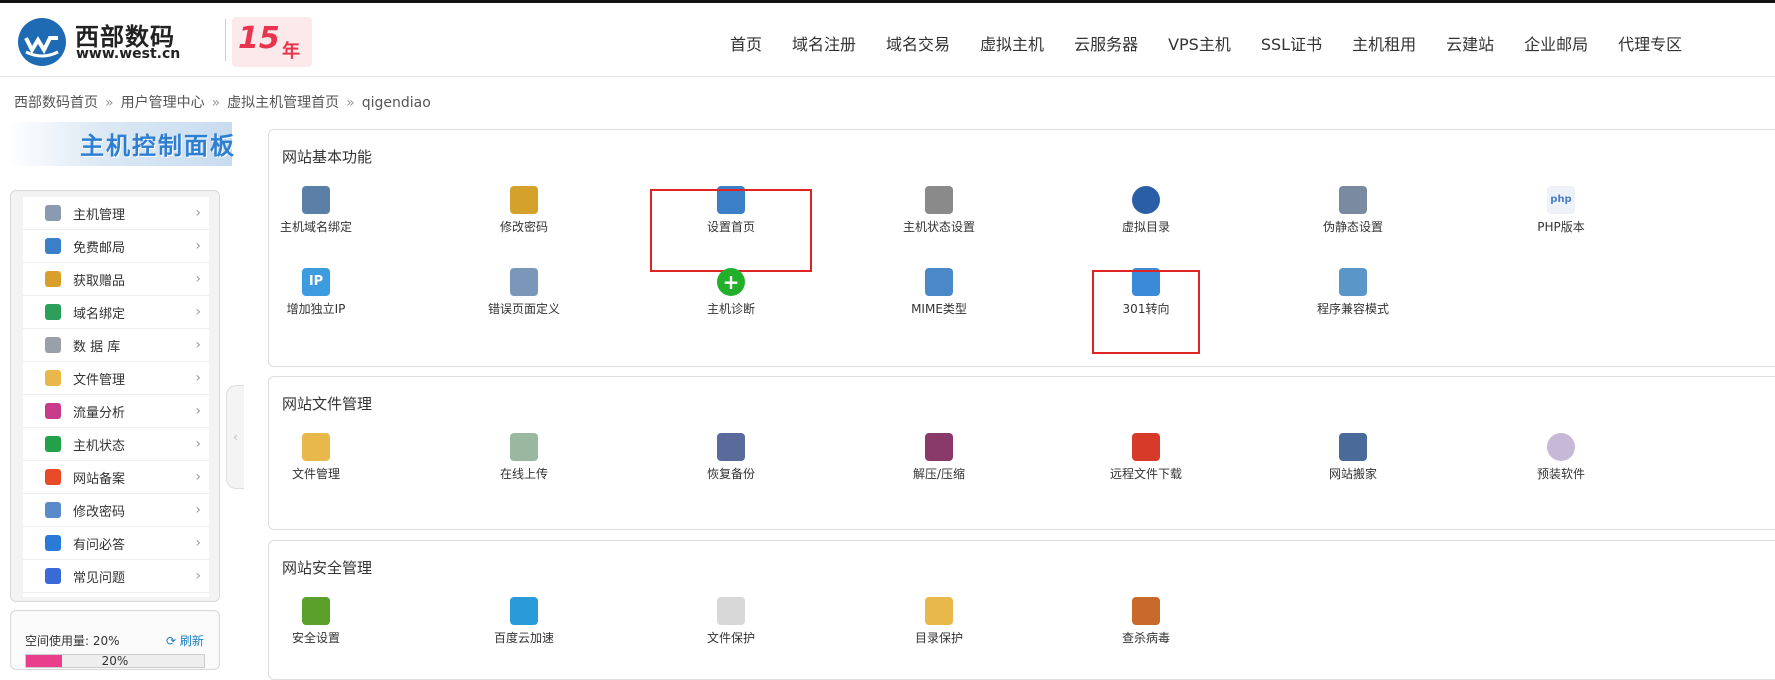 The width and height of the screenshot is (1775, 680). What do you see at coordinates (938, 638) in the screenshot?
I see `tool-label: 目录保护` at bounding box center [938, 638].